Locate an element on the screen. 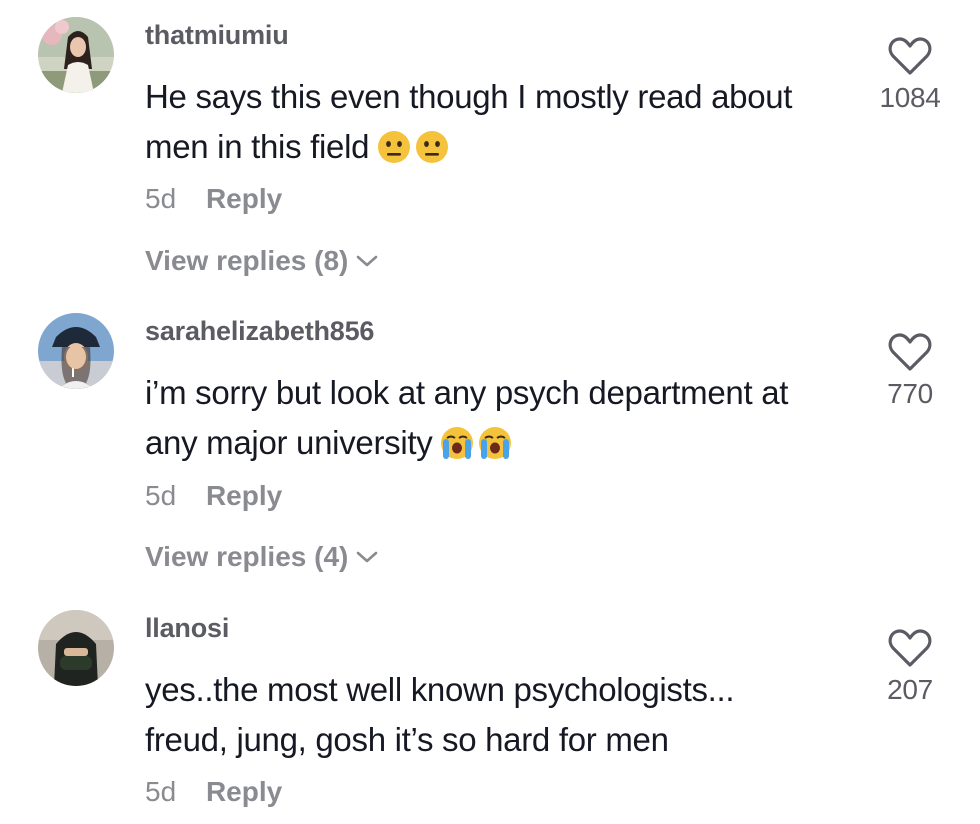 The image size is (980, 824). comment-text-line: men in this field is located at coordinates (505, 147).